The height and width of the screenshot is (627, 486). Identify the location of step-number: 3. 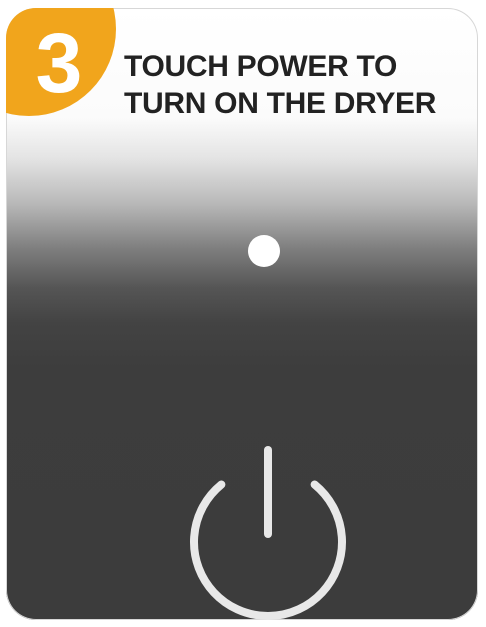
(59, 63).